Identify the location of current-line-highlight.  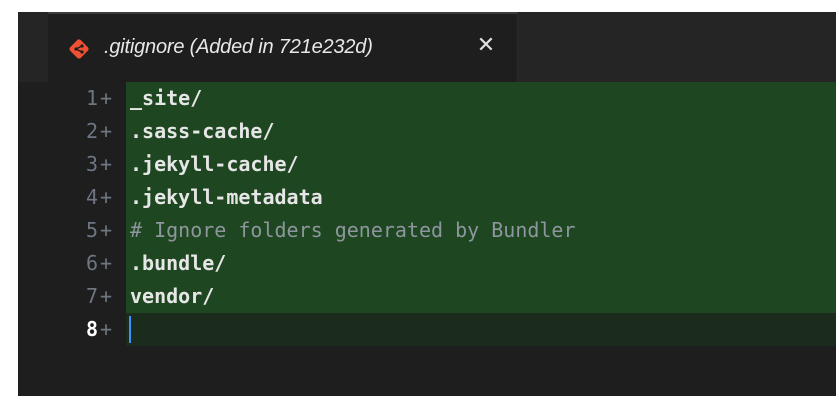
(481, 329).